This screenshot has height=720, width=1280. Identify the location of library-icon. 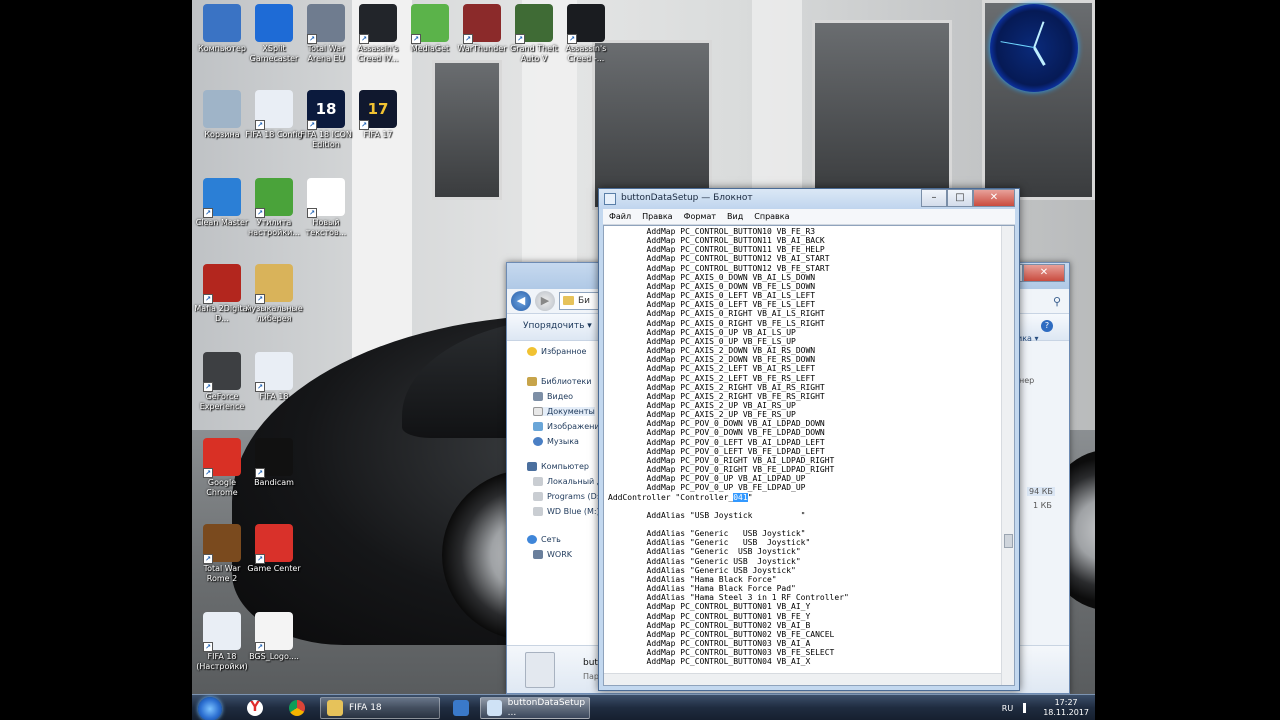
(532, 381).